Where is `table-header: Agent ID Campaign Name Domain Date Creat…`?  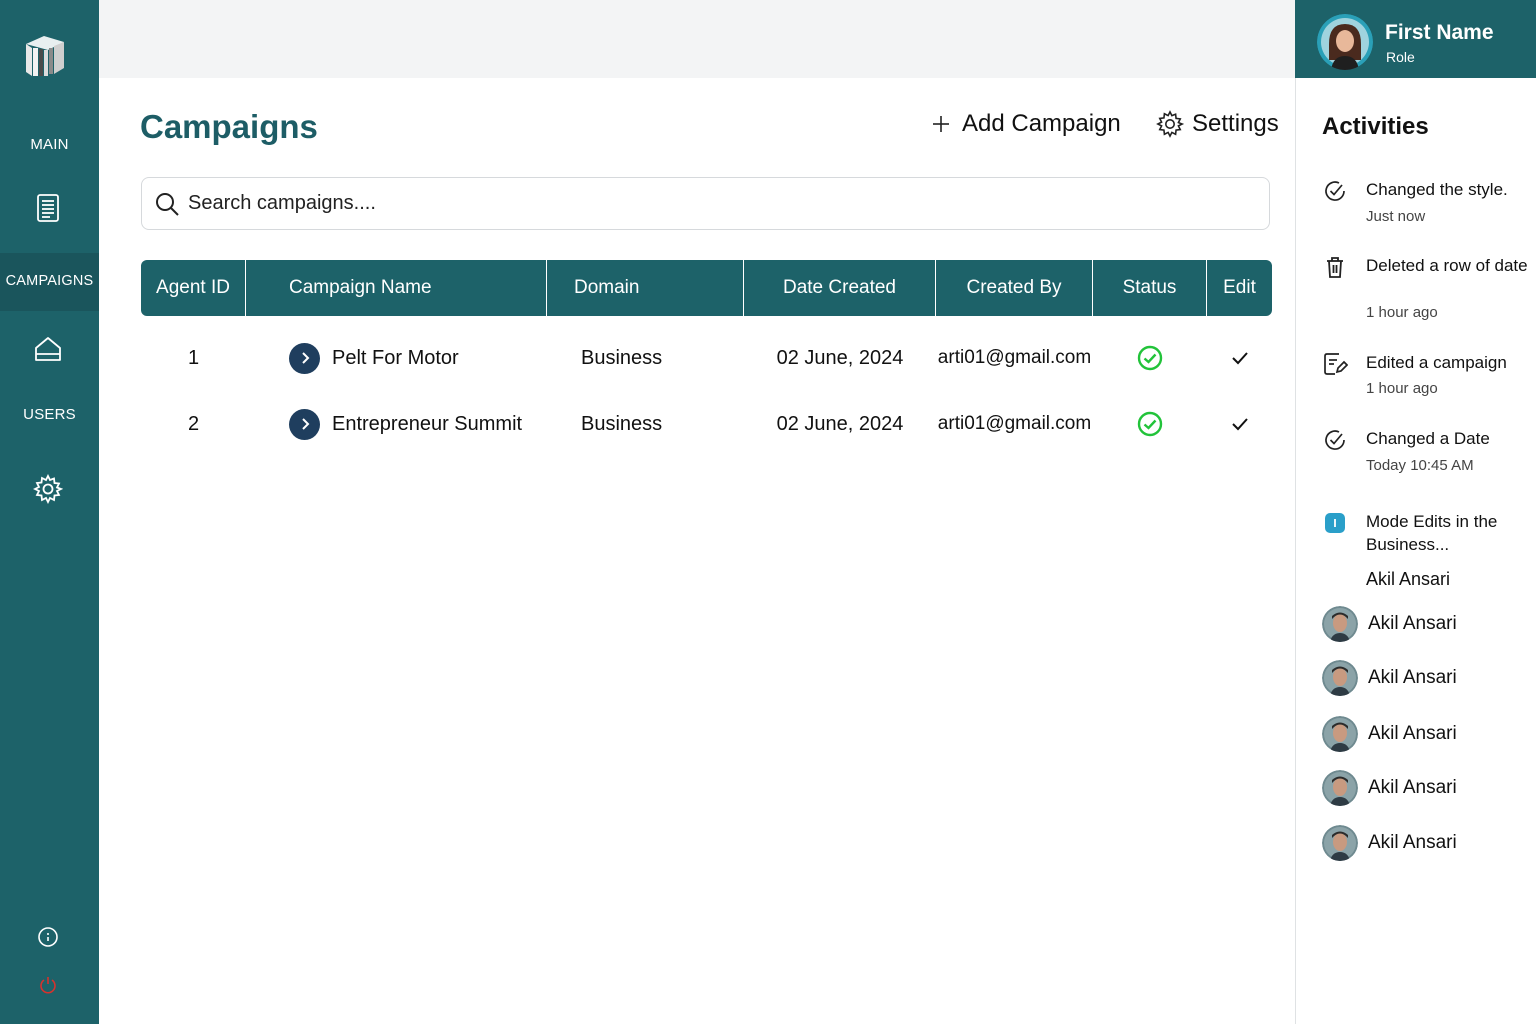
table-header: Agent ID Campaign Name Domain Date Creat… is located at coordinates (706, 288).